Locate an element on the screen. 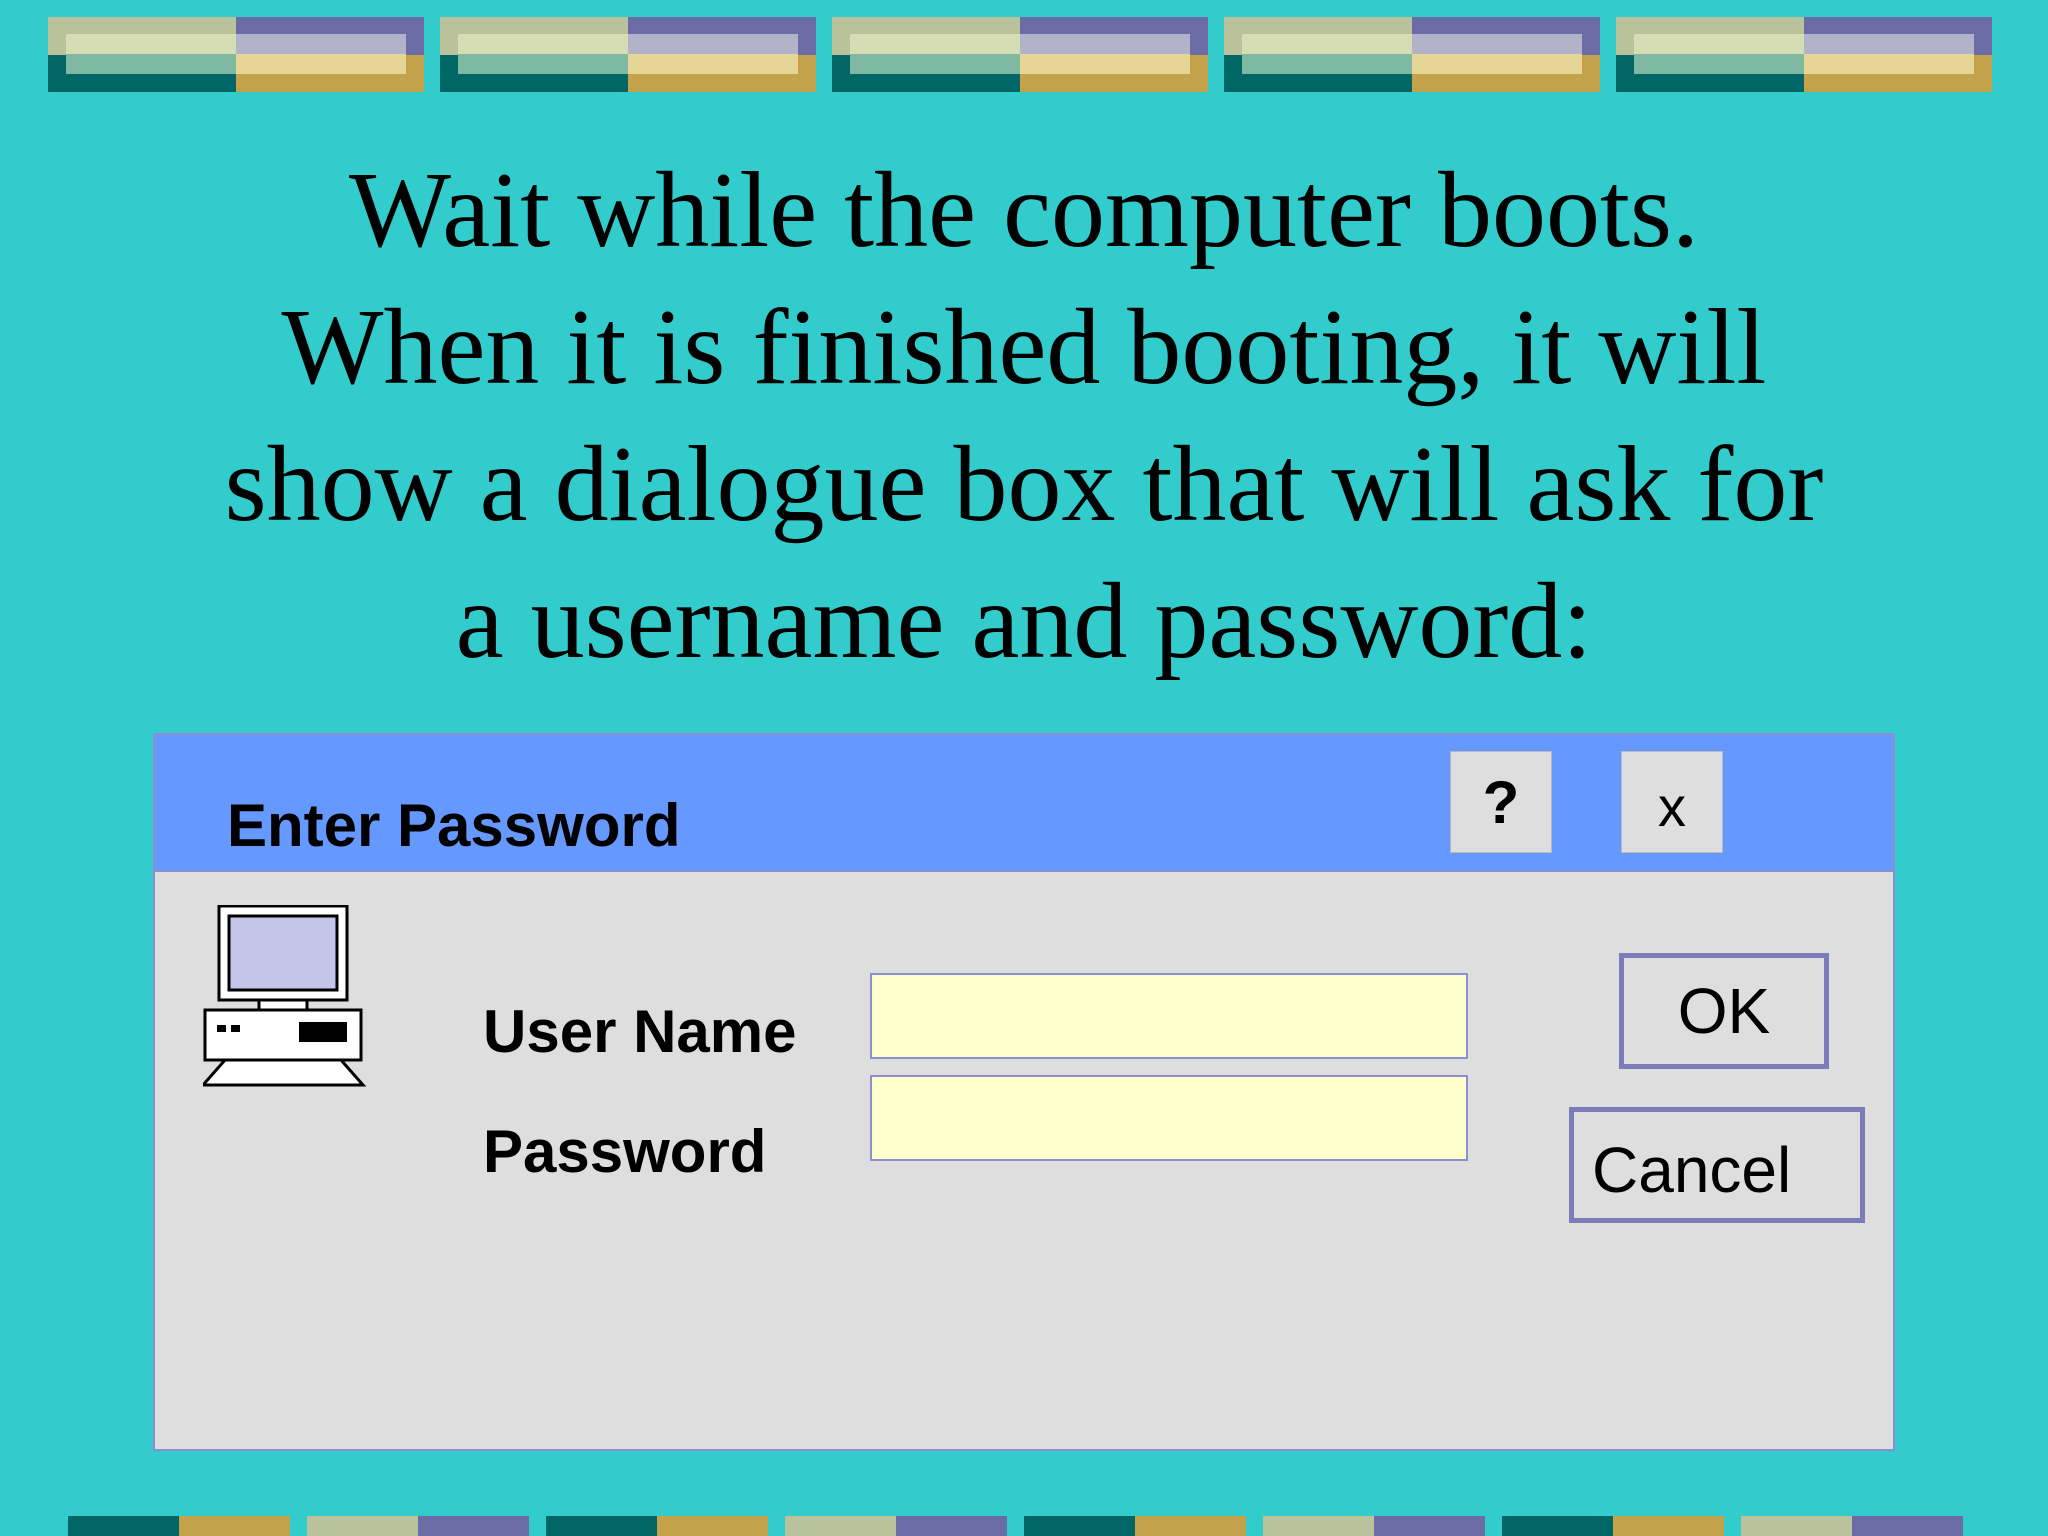 The image size is (2048, 1536). top-decorative-border is located at coordinates (1024, 55).